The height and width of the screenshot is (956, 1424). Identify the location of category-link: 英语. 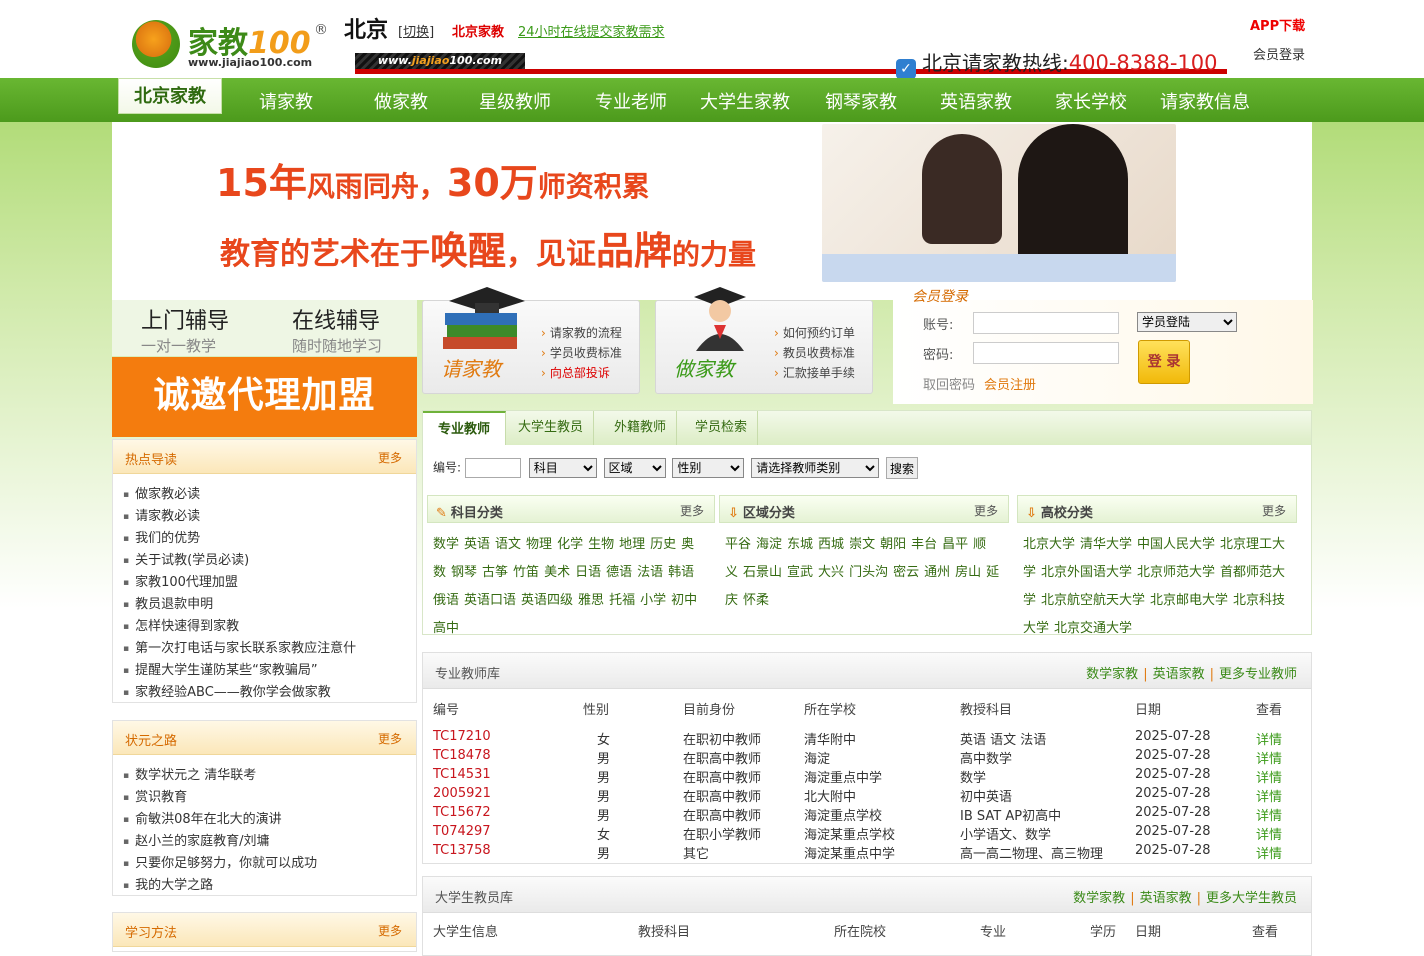
(477, 544).